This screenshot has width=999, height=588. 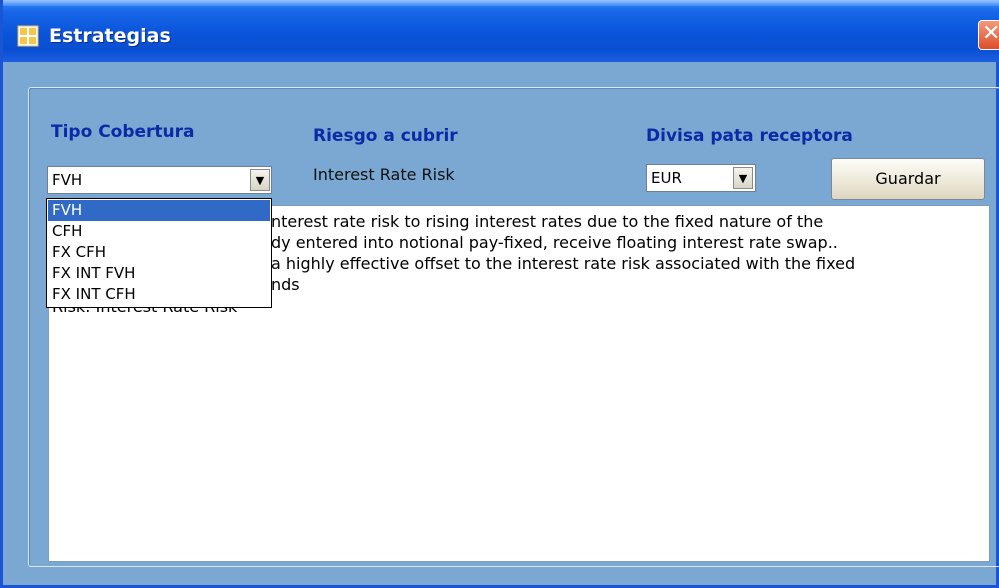 What do you see at coordinates (110, 36) in the screenshot?
I see `window-title: Estrategias` at bounding box center [110, 36].